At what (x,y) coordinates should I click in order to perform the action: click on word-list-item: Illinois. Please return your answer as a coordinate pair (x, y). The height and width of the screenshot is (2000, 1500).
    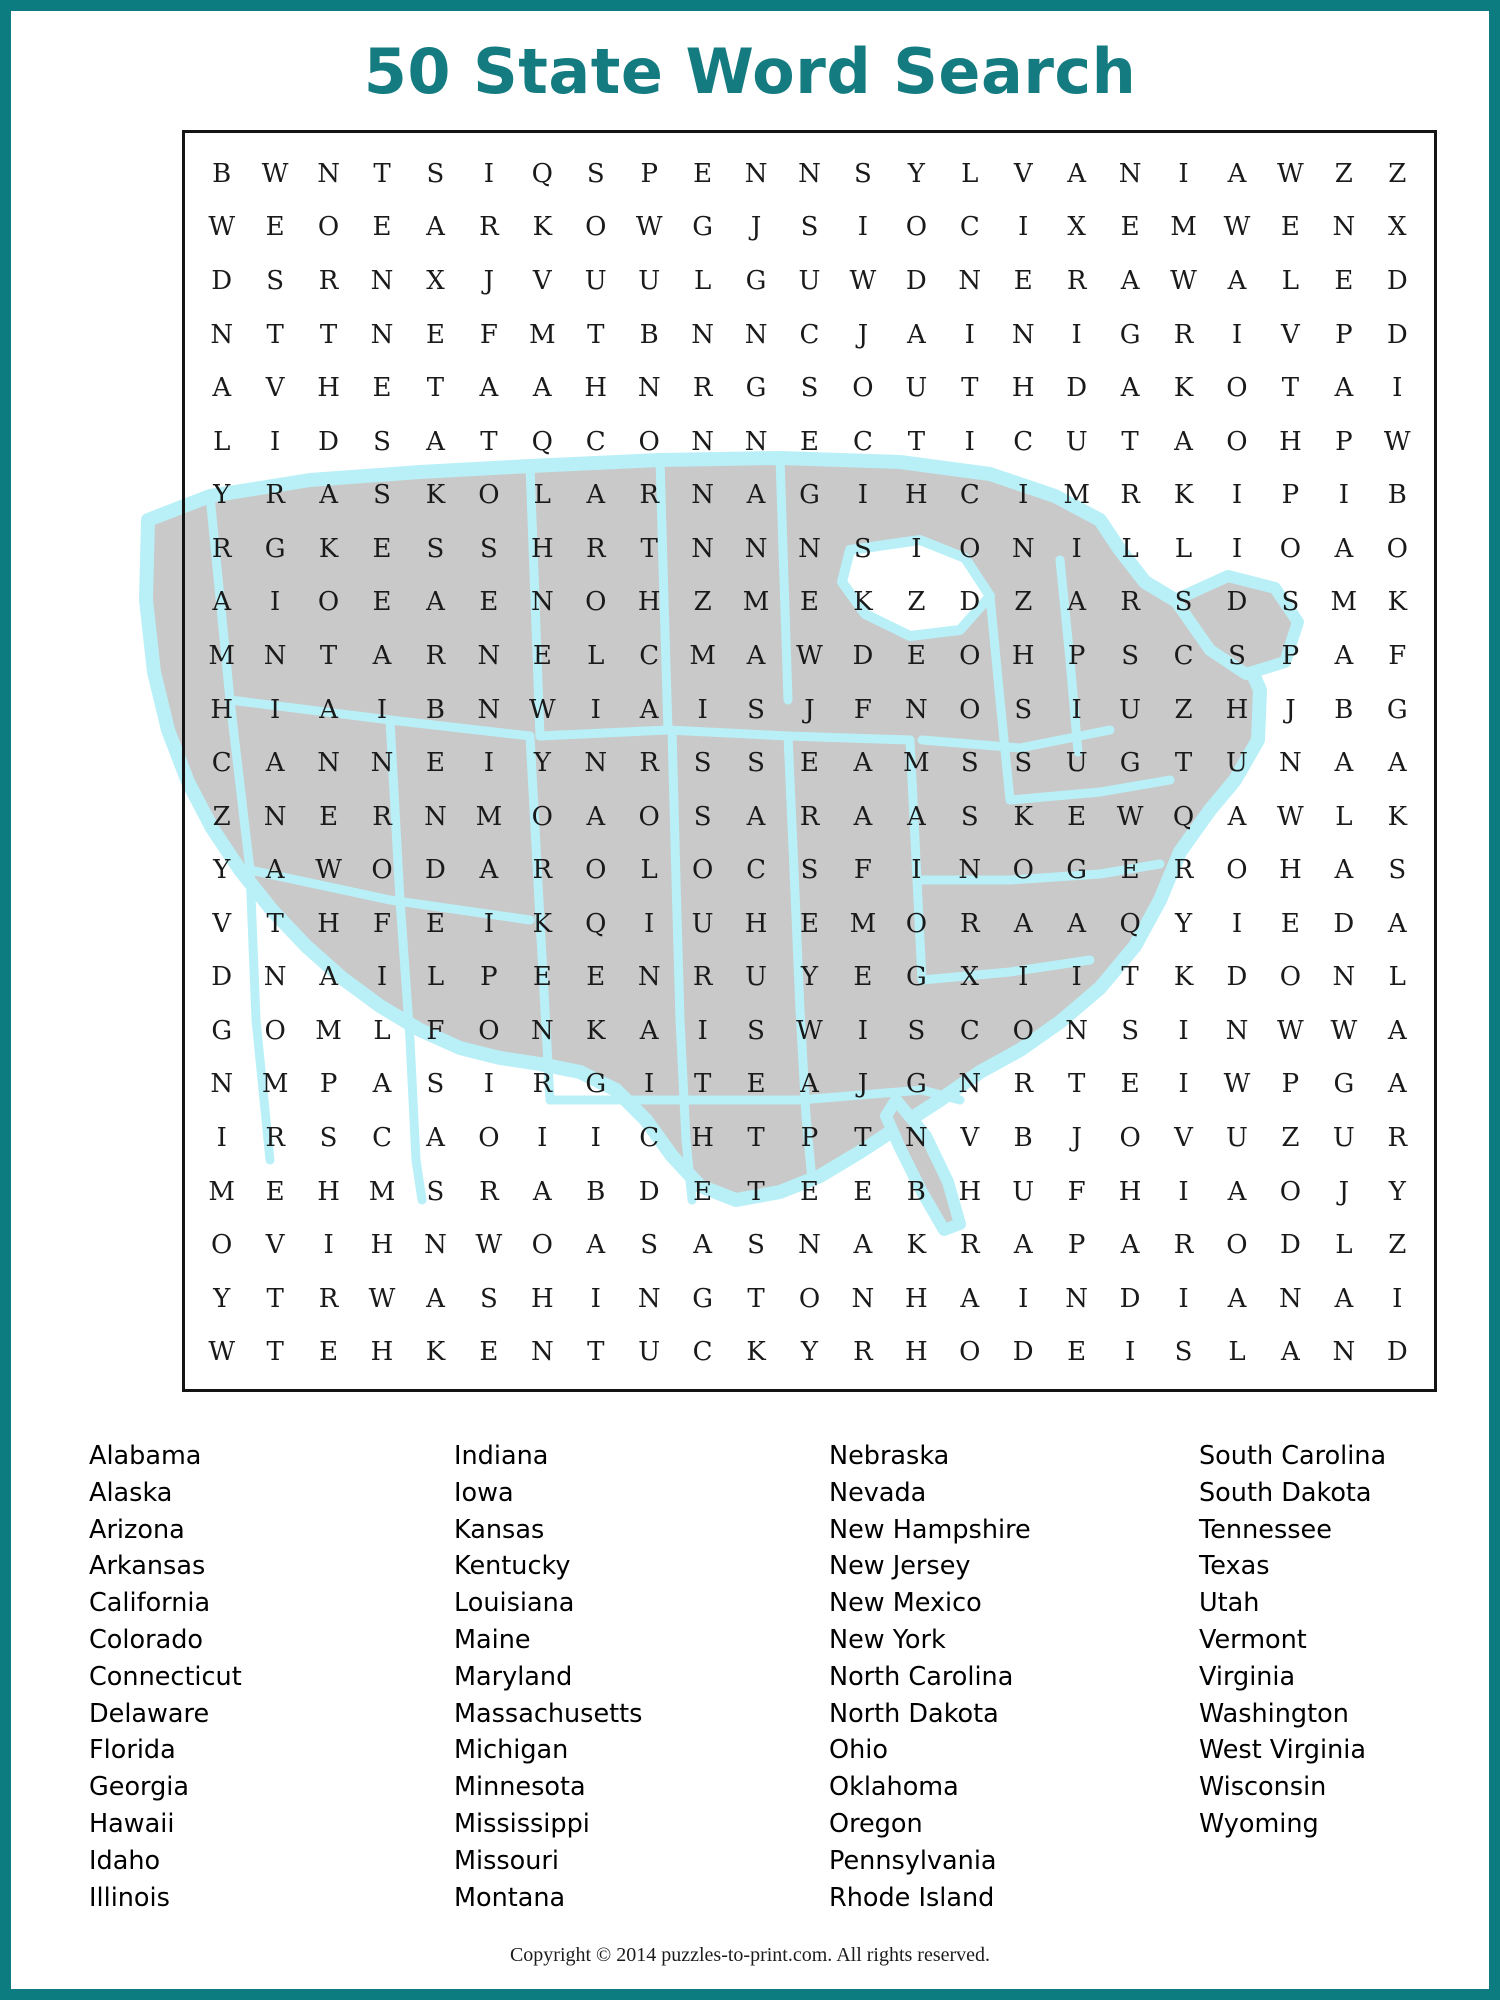
    Looking at the image, I should click on (271, 1898).